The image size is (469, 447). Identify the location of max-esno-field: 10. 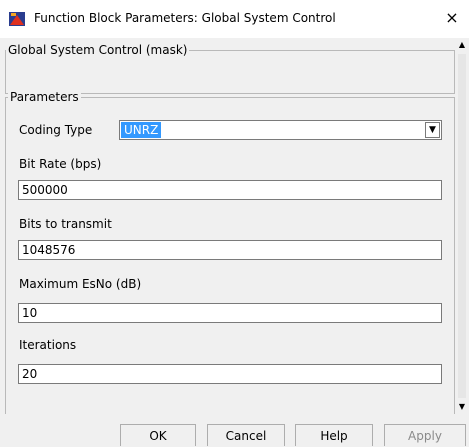
(230, 313).